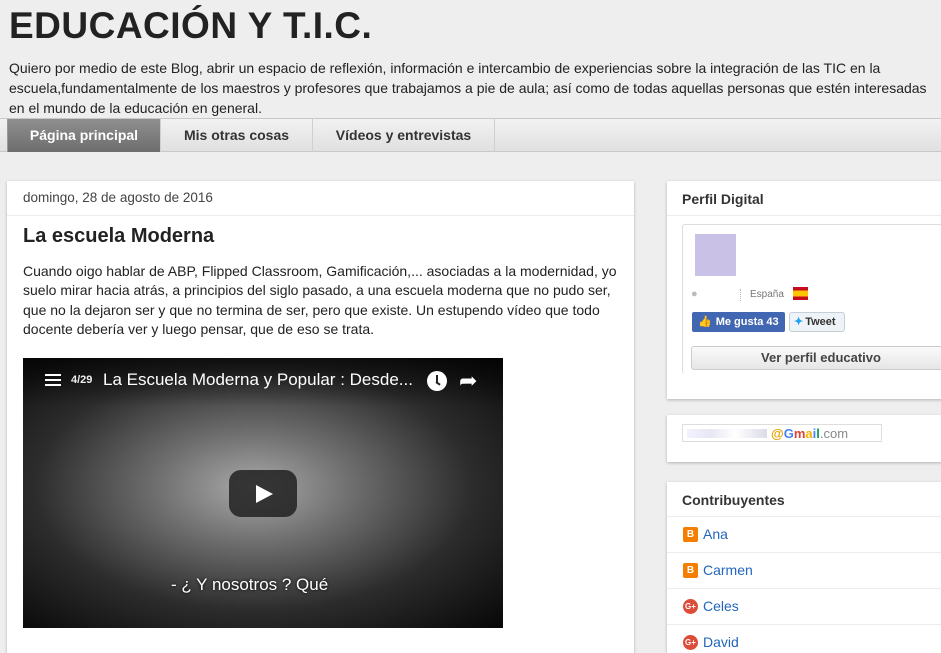  What do you see at coordinates (804, 639) in the screenshot?
I see `contributor-item: G+ David` at bounding box center [804, 639].